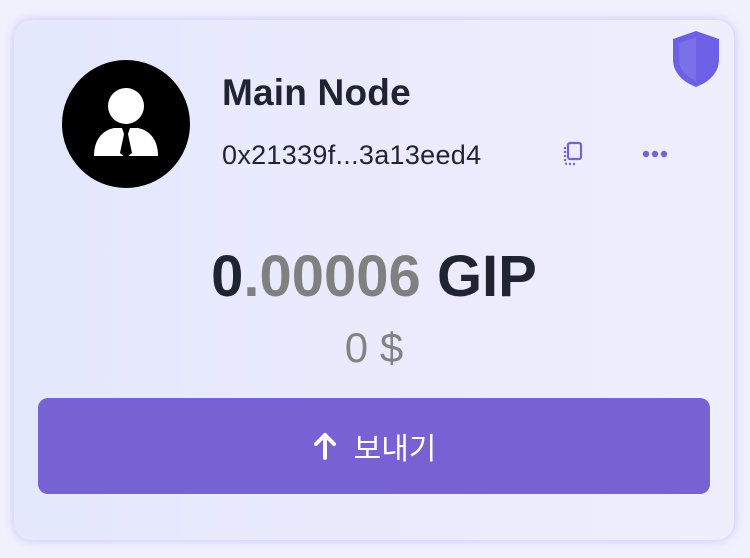 The width and height of the screenshot is (750, 558). I want to click on send-button-label: 보내기, so click(395, 449).